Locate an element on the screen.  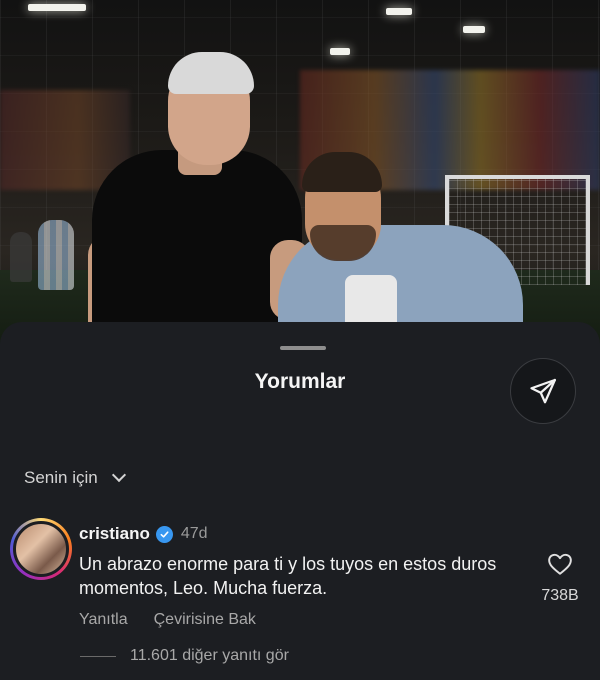
comment-username: cristiano is located at coordinates (114, 534).